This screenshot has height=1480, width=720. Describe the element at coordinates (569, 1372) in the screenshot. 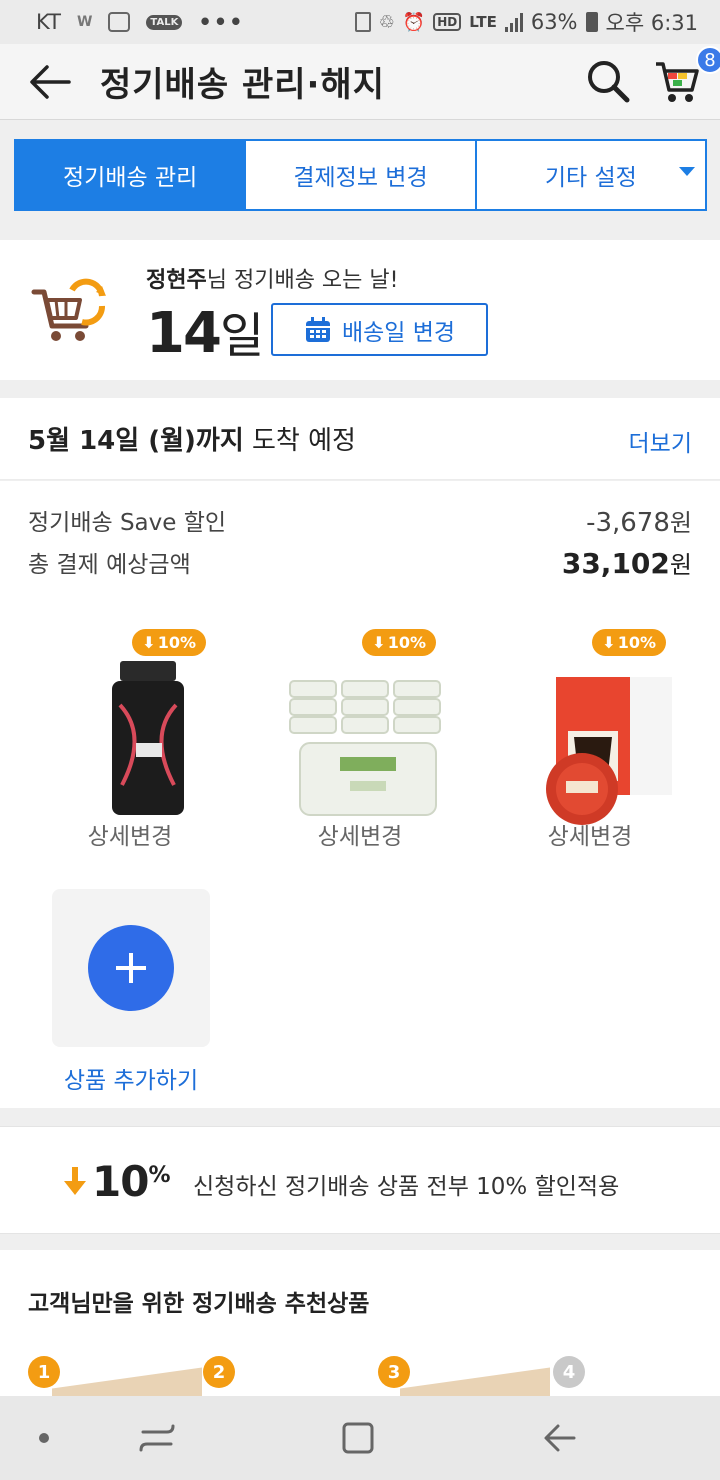

I see `rank-badge: 4` at that location.